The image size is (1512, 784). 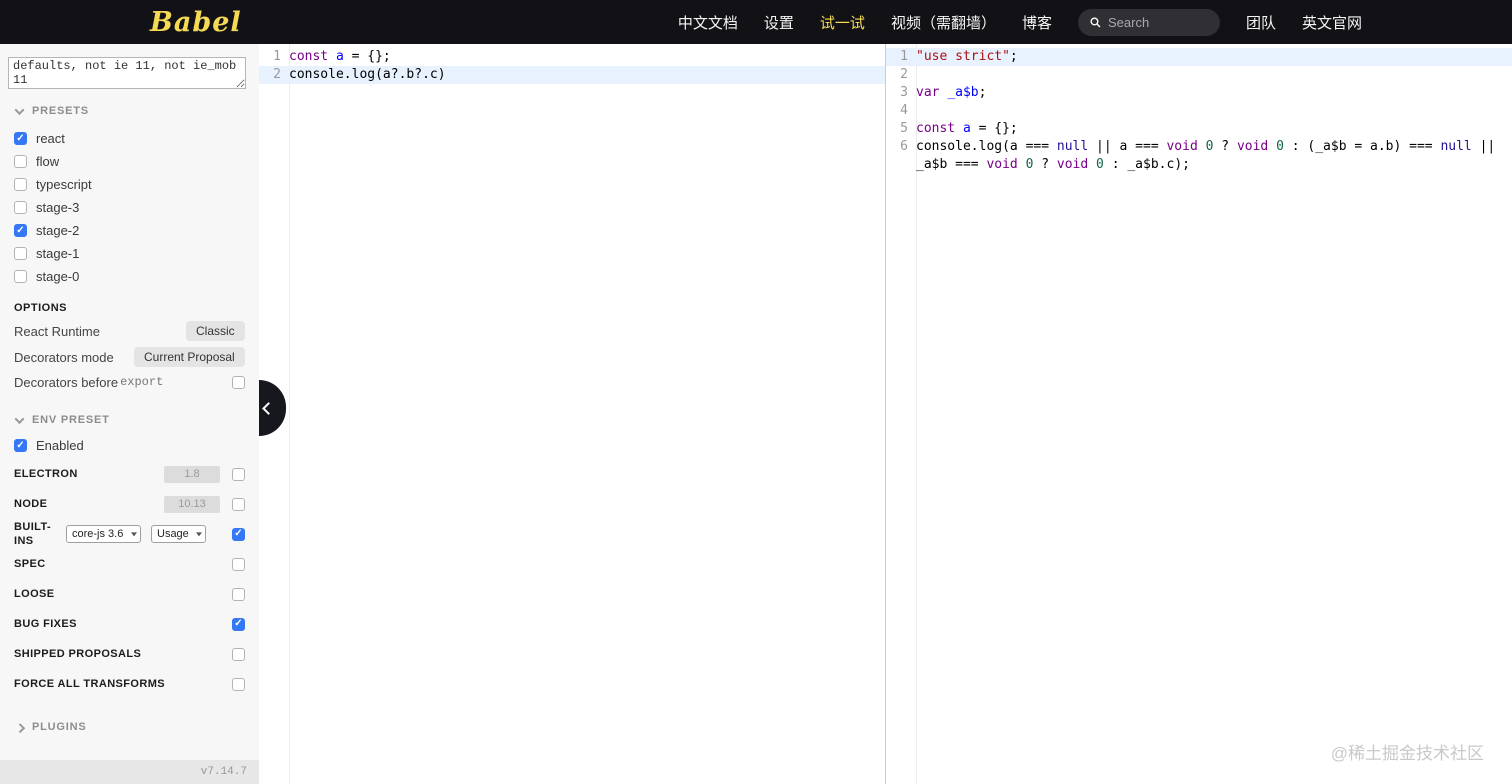 I want to click on electron-version-input, so click(x=192, y=474).